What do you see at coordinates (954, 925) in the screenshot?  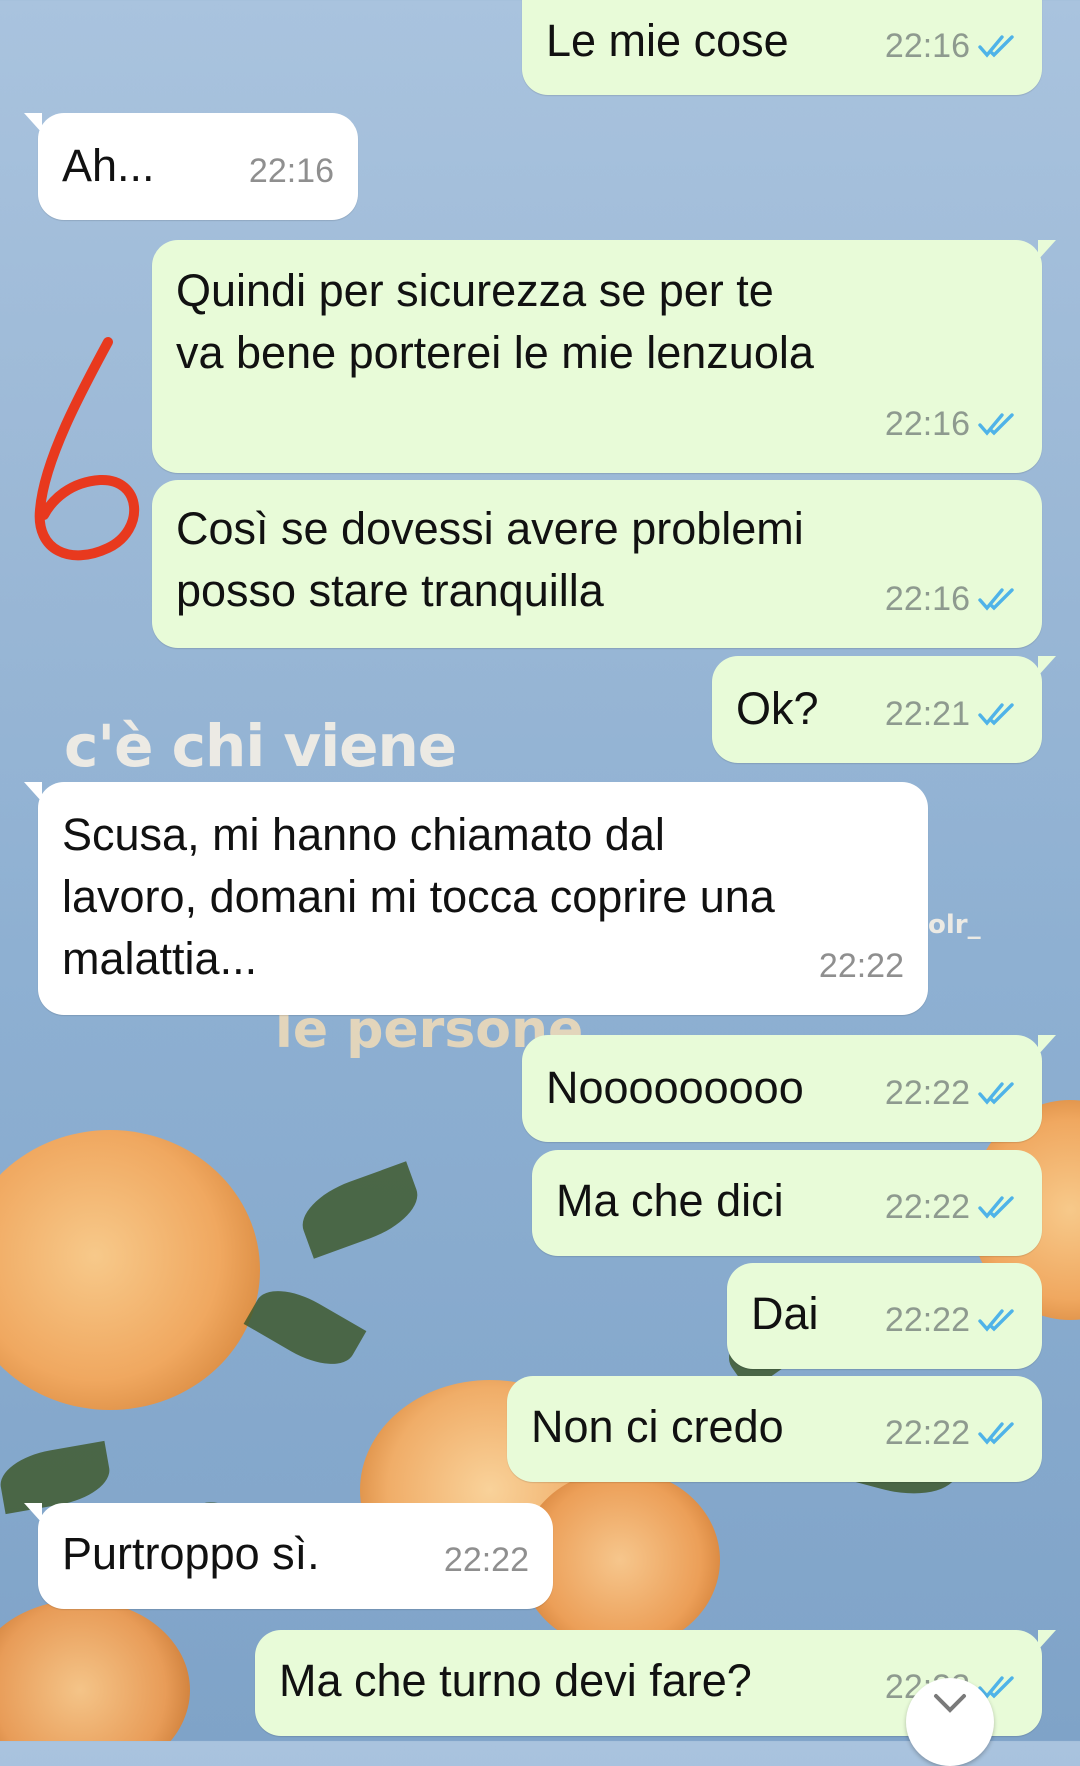 I see `wallpaper-text-line3: olr_` at bounding box center [954, 925].